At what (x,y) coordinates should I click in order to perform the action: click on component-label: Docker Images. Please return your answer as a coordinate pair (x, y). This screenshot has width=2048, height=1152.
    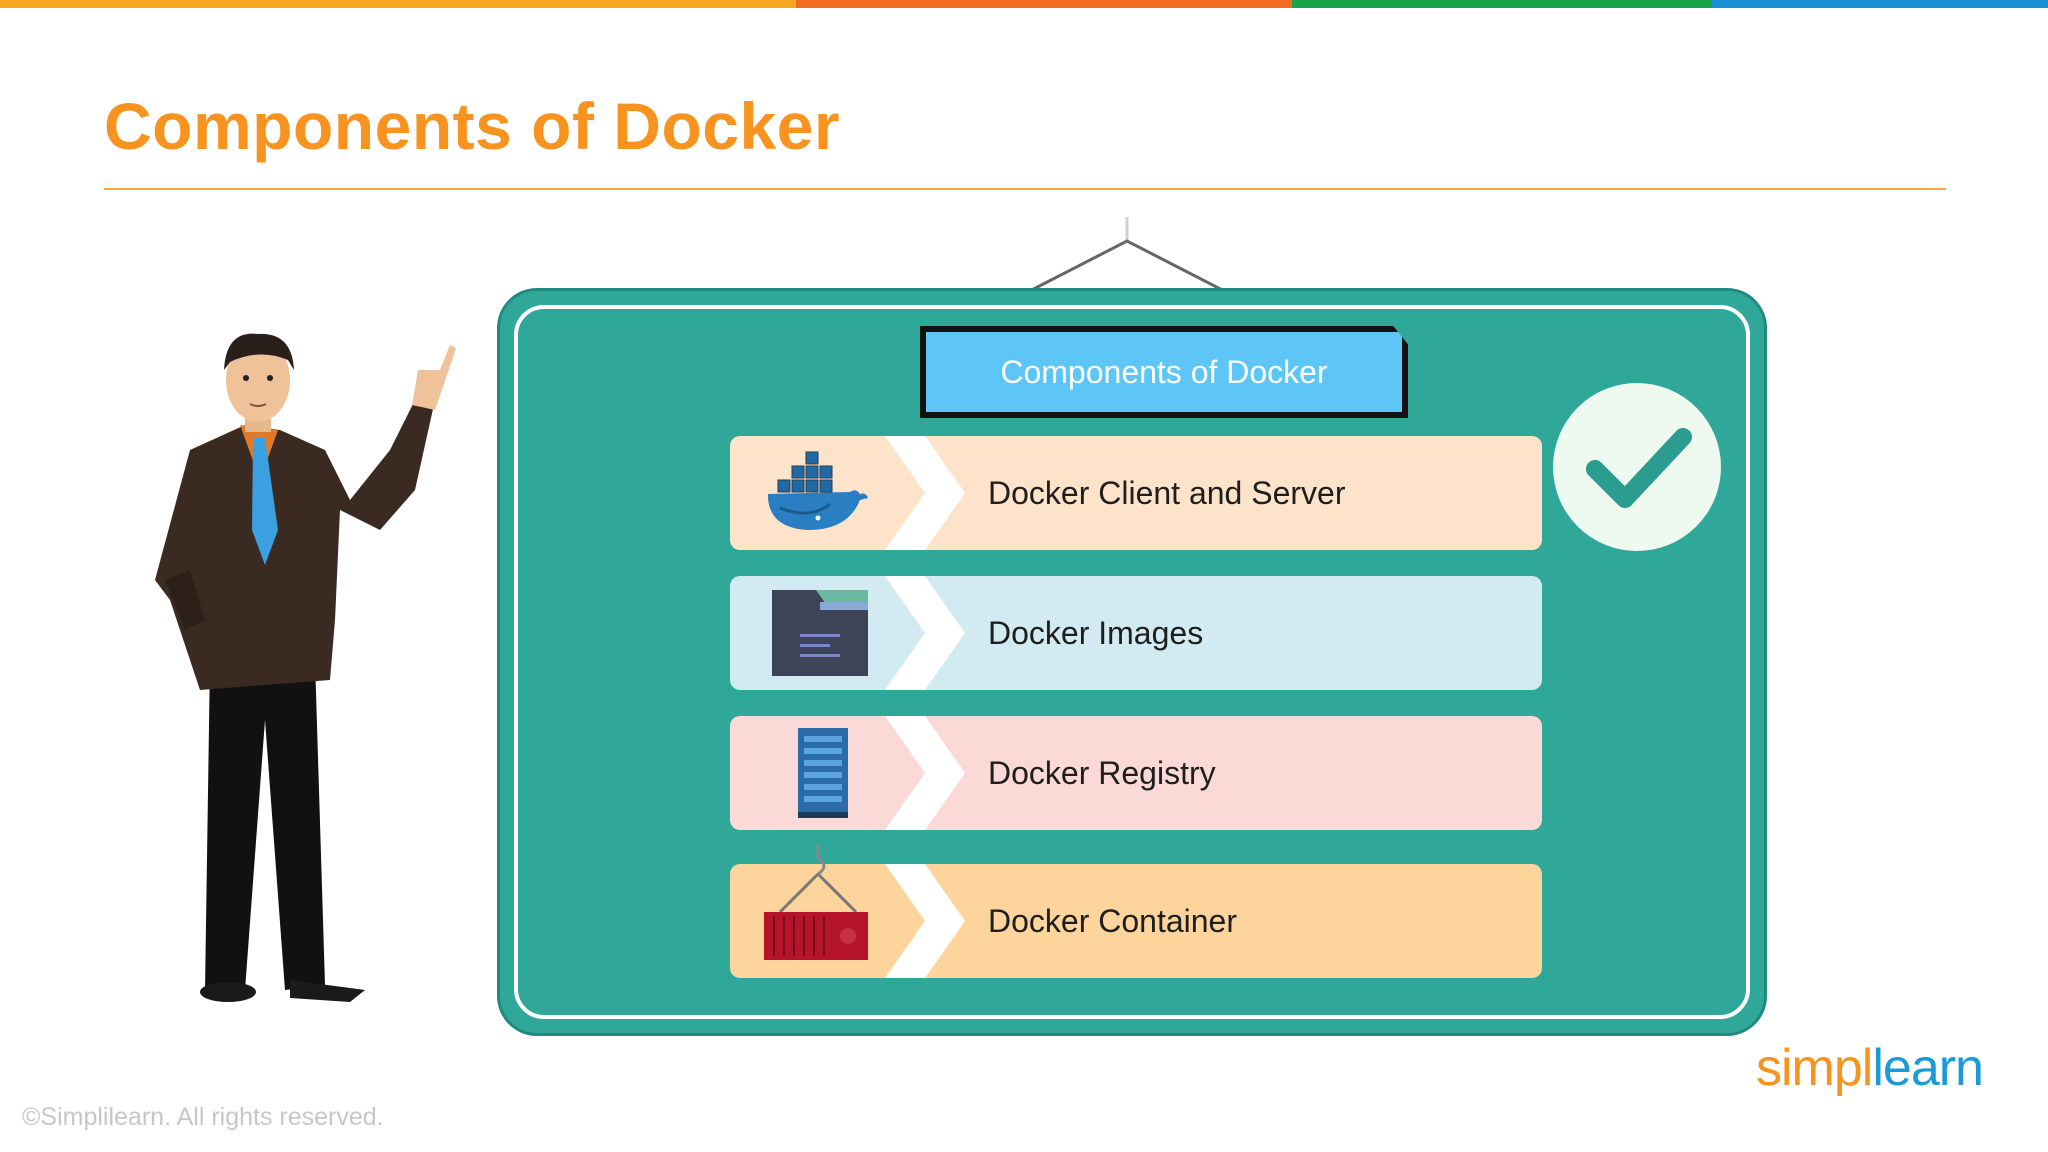
    Looking at the image, I should click on (1096, 632).